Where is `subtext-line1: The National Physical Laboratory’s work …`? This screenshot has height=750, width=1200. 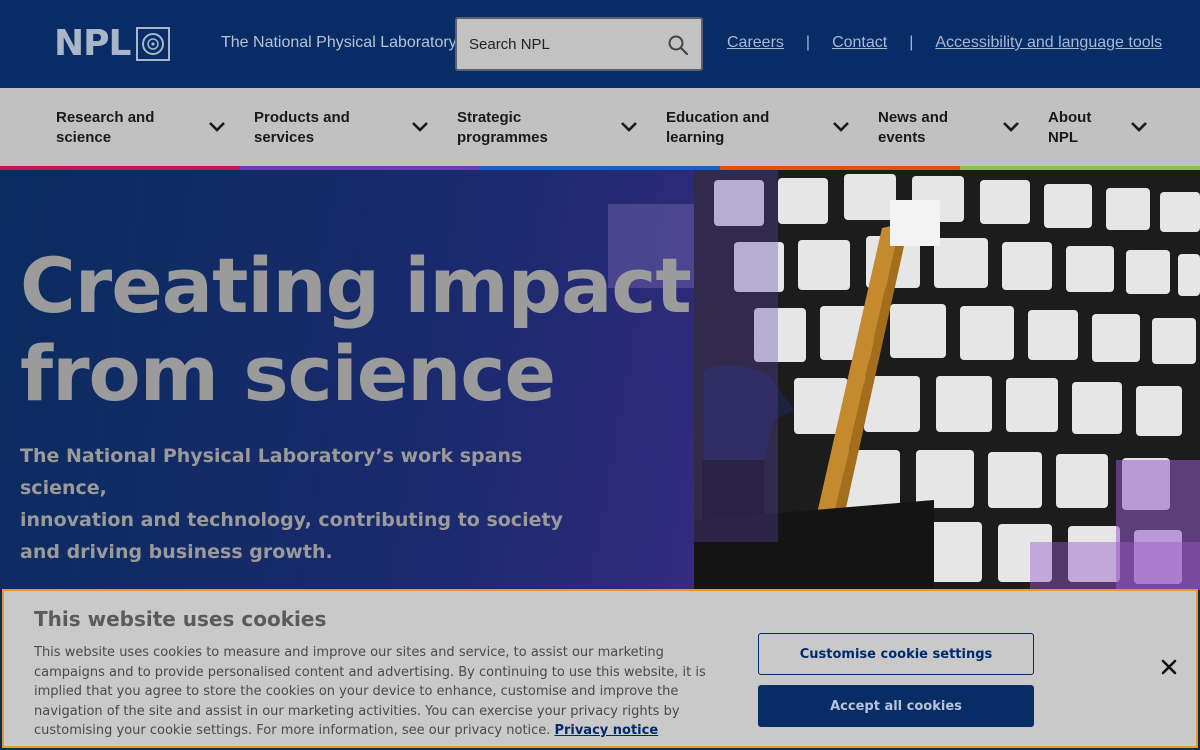 subtext-line1: The National Physical Laboratory’s work … is located at coordinates (271, 472).